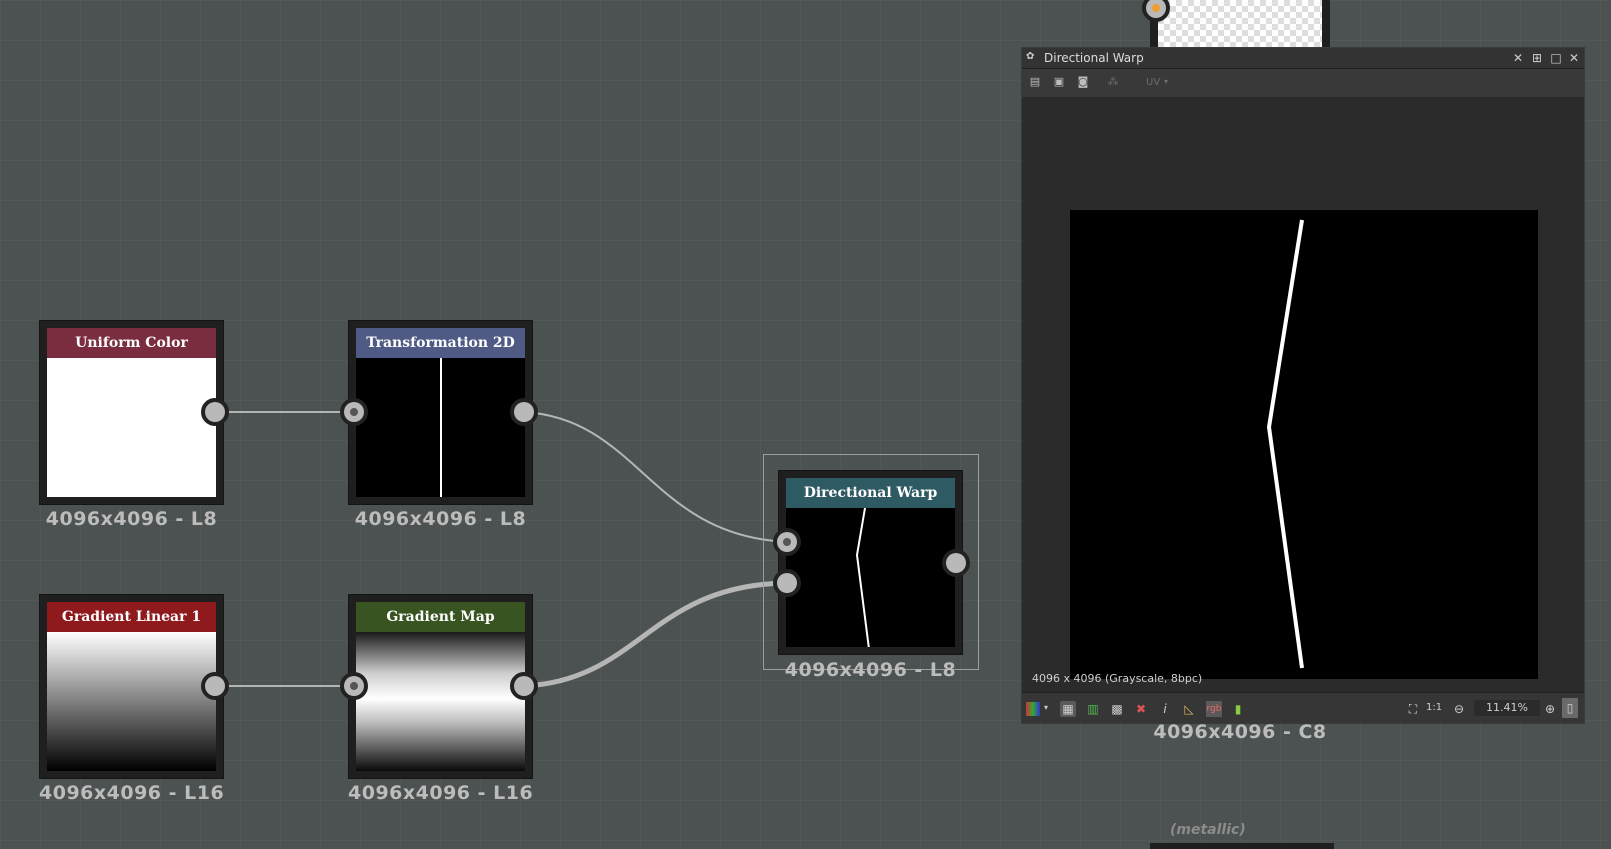 This screenshot has height=849, width=1611. Describe the element at coordinates (1238, 709) in the screenshot. I see `color-swatch-icon: ▮` at that location.